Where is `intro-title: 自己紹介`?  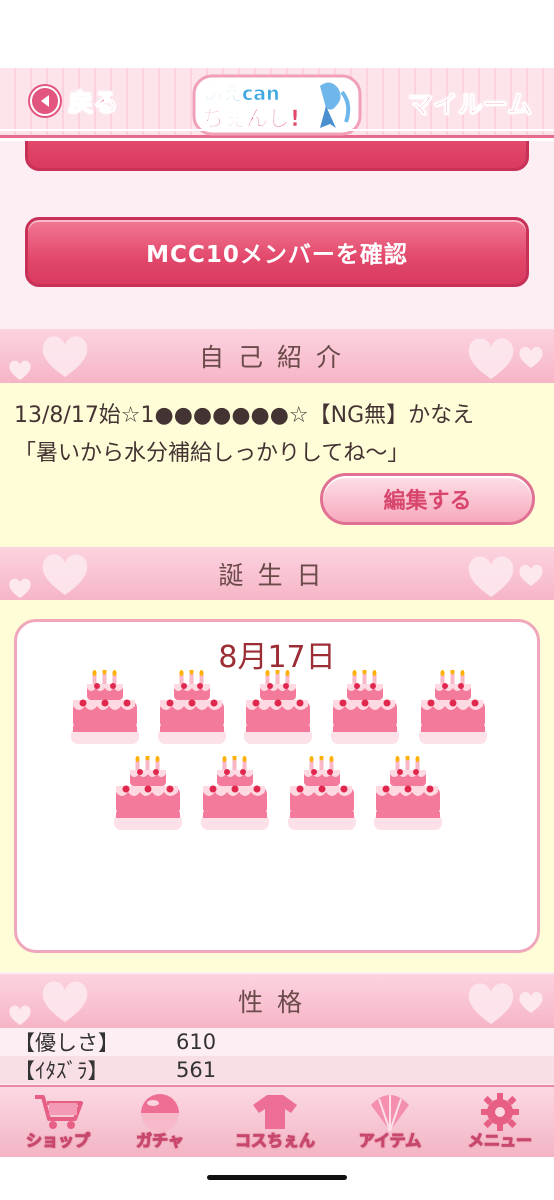 intro-title: 自己紹介 is located at coordinates (276, 357).